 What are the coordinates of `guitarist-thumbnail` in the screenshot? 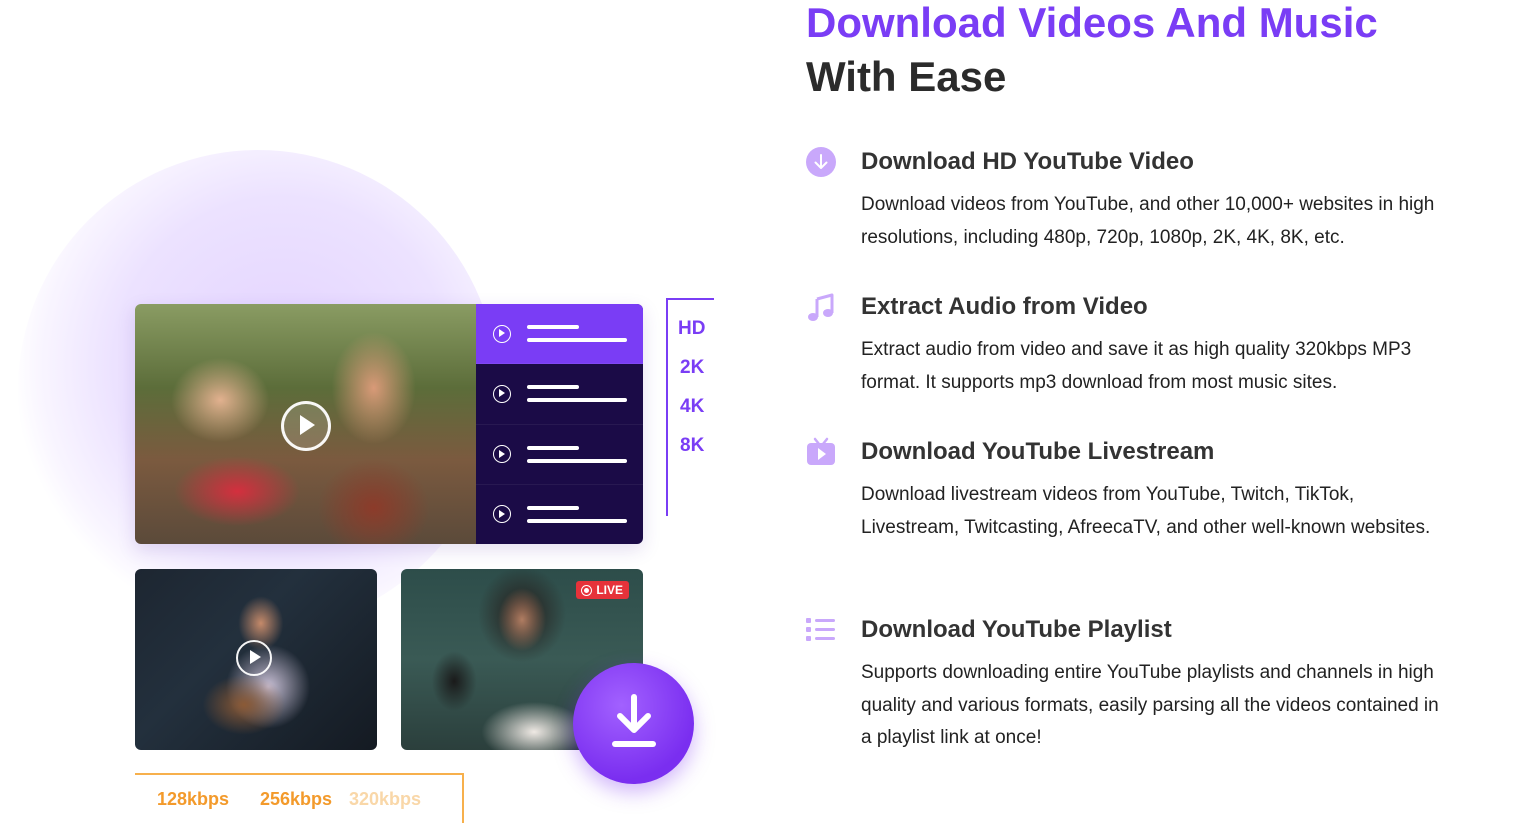 It's located at (256, 659).